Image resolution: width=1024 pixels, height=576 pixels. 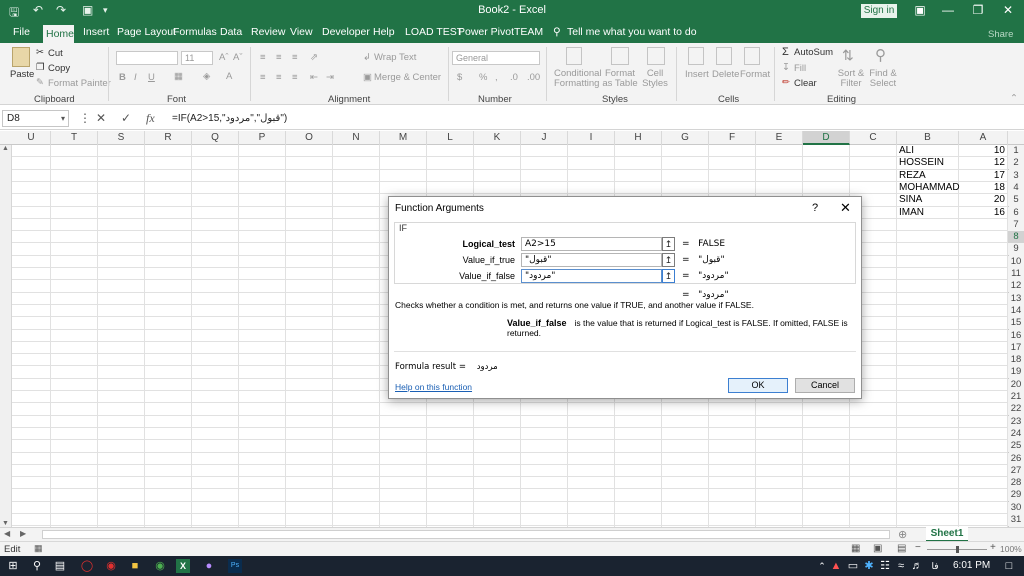 What do you see at coordinates (63, 118) in the screenshot?
I see `name-box-dropdown-icon: ▾` at bounding box center [63, 118].